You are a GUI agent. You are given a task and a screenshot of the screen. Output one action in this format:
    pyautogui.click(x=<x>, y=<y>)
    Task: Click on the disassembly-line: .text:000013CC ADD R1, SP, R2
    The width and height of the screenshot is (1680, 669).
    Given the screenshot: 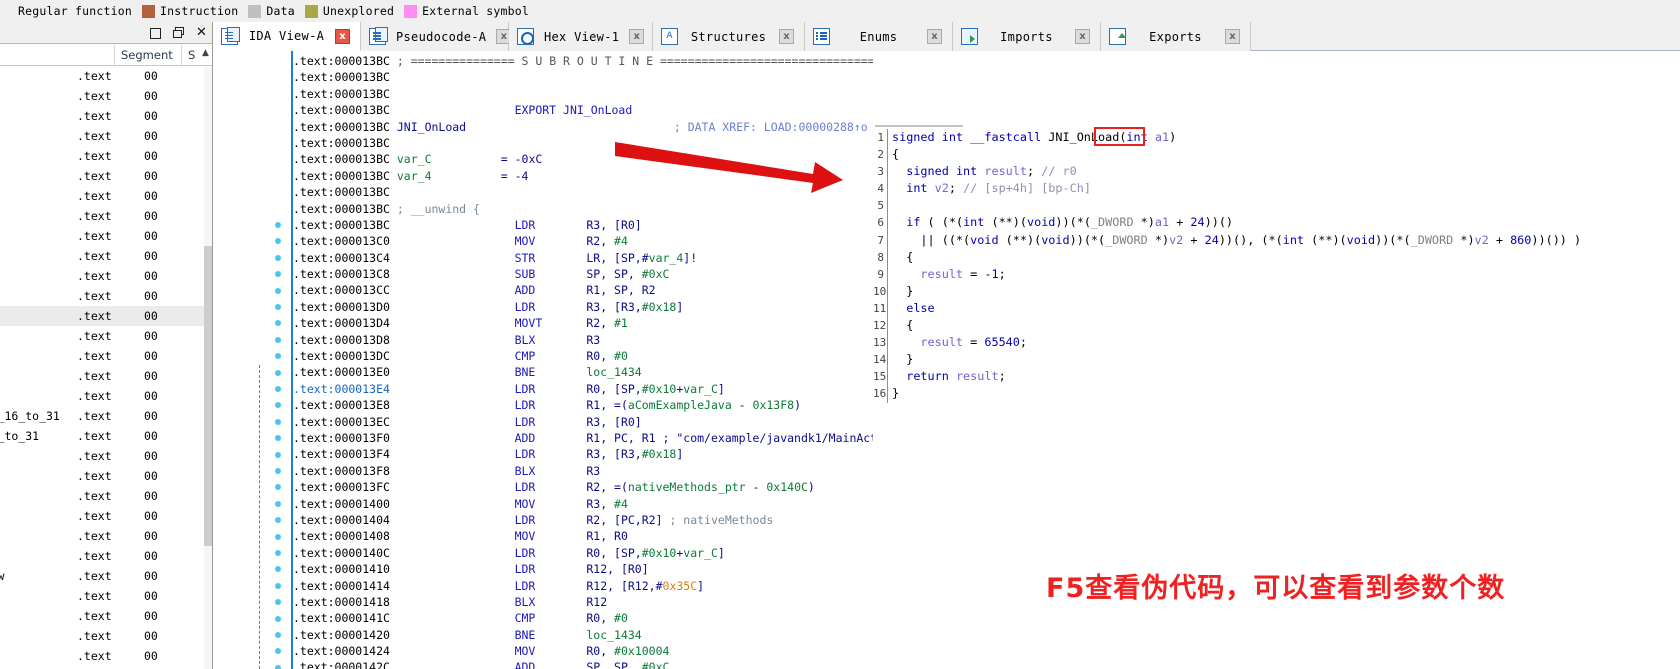 What is the action you would take?
    pyautogui.click(x=583, y=290)
    